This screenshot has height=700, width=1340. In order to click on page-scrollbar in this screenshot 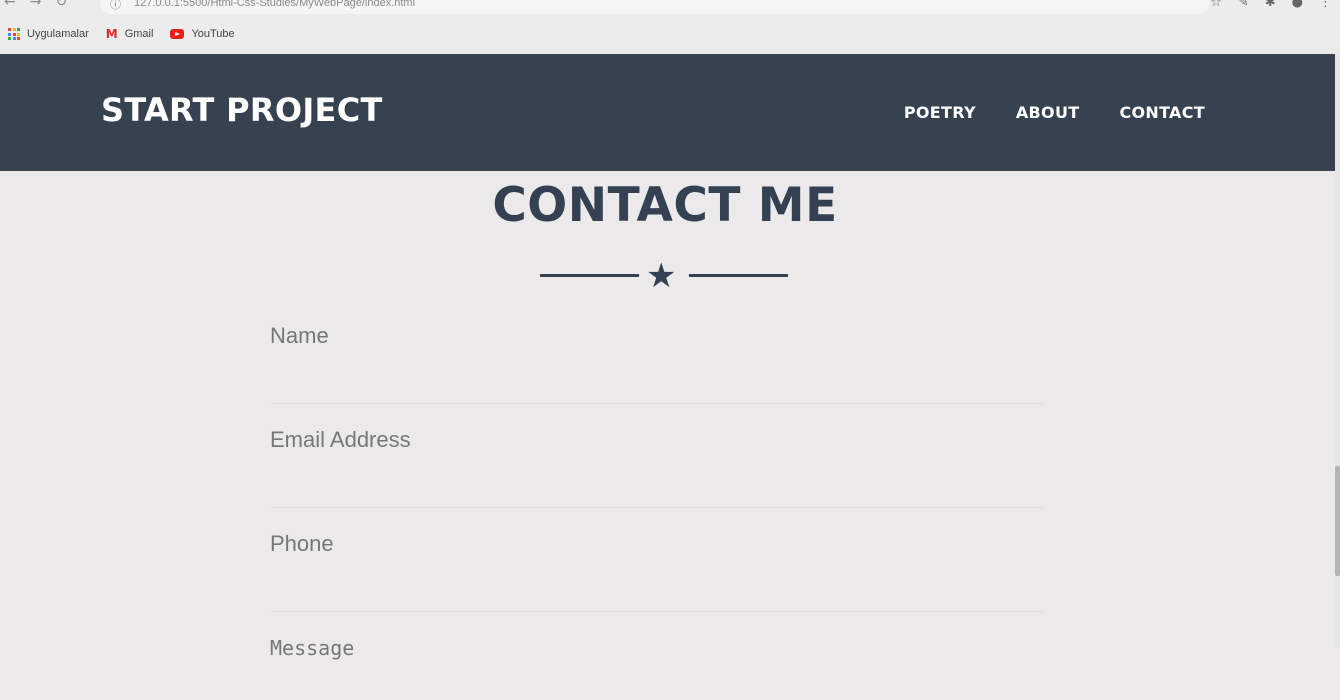, I will do `click(1337, 351)`.